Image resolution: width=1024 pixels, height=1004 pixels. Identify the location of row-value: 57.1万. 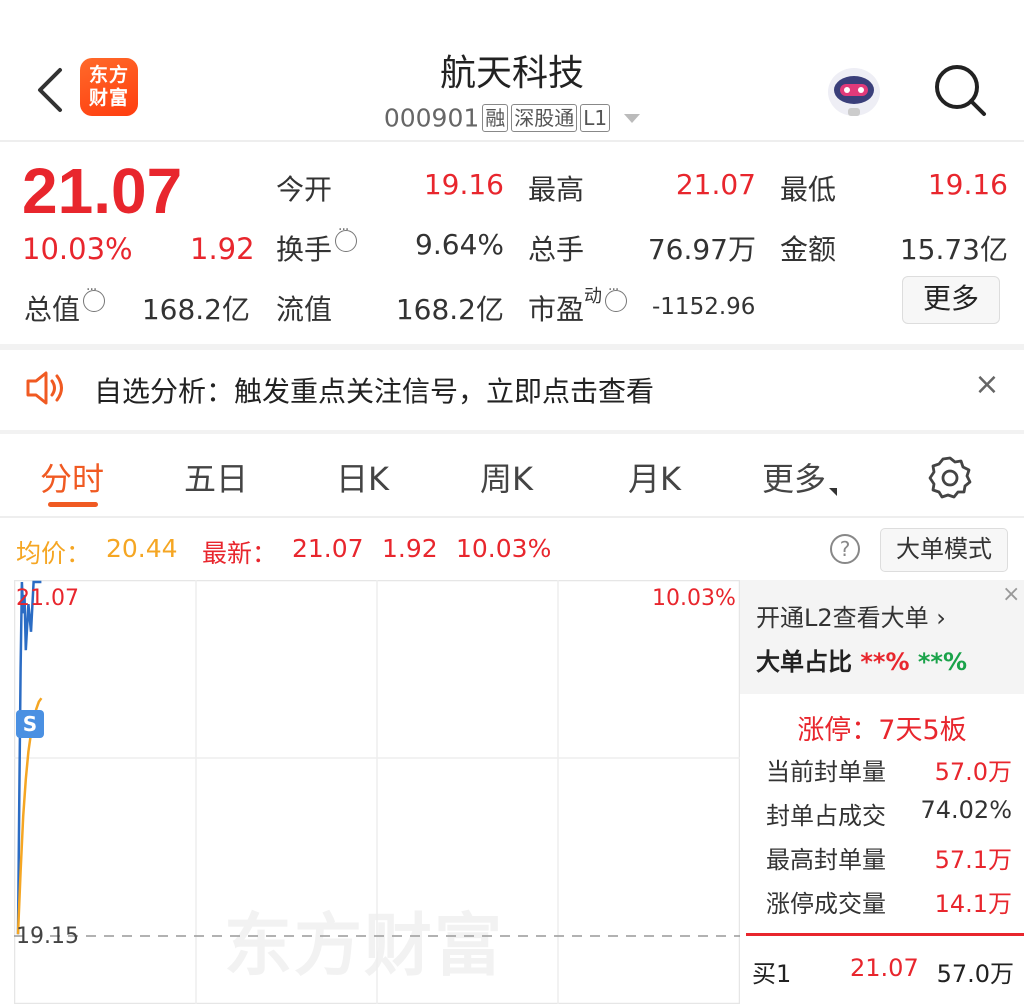
(973, 860).